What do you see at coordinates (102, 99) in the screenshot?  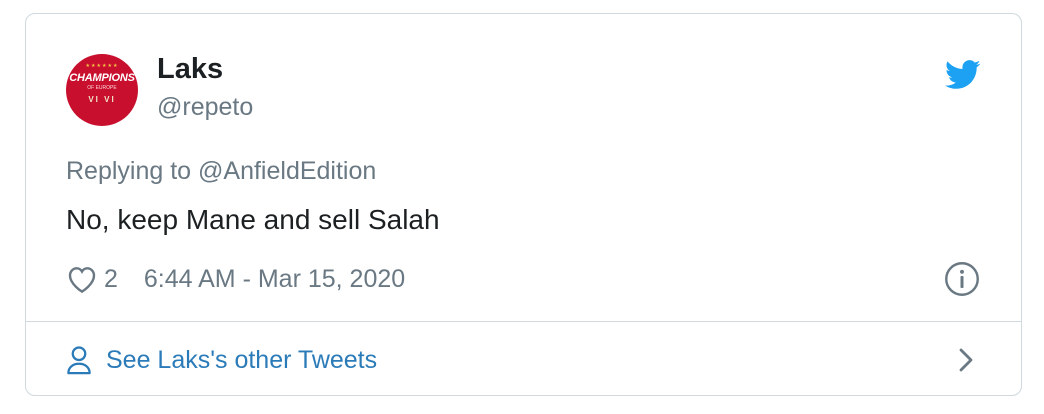 I see `avatar-cups: VI VI` at bounding box center [102, 99].